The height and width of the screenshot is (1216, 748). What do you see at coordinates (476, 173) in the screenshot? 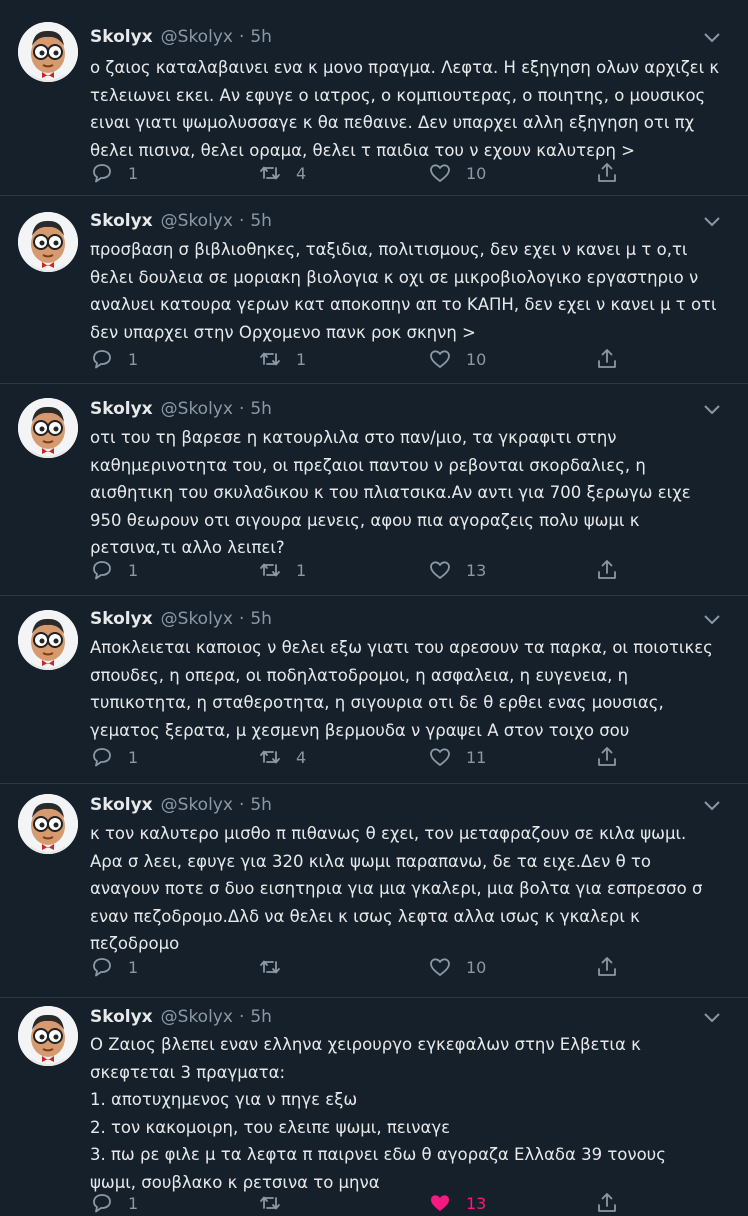
I see `like-count: 10` at bounding box center [476, 173].